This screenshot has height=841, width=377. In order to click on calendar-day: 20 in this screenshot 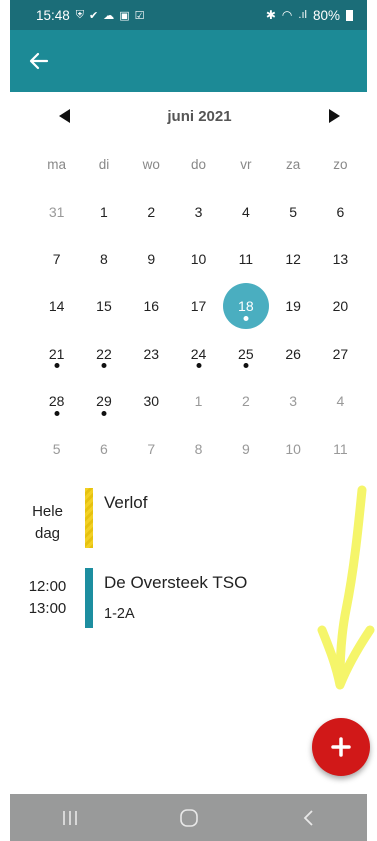, I will do `click(340, 306)`.